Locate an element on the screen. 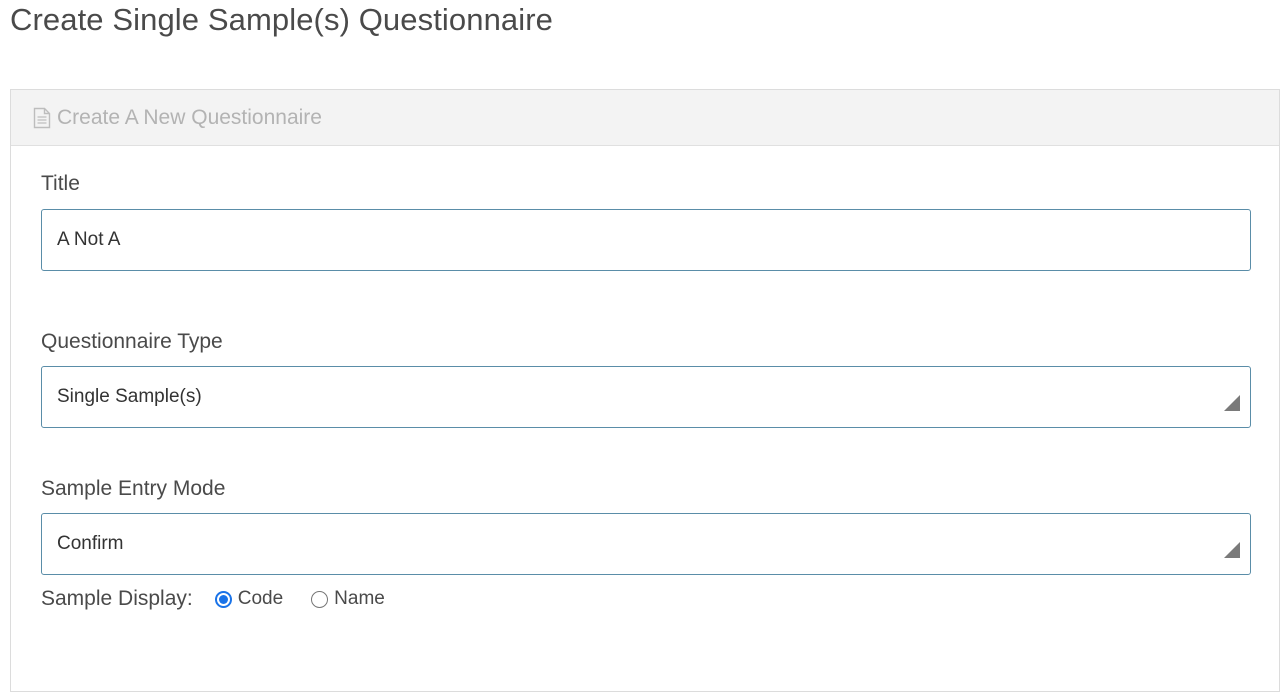 The width and height of the screenshot is (1288, 698). sample-display-label: Sample Display: is located at coordinates (117, 598).